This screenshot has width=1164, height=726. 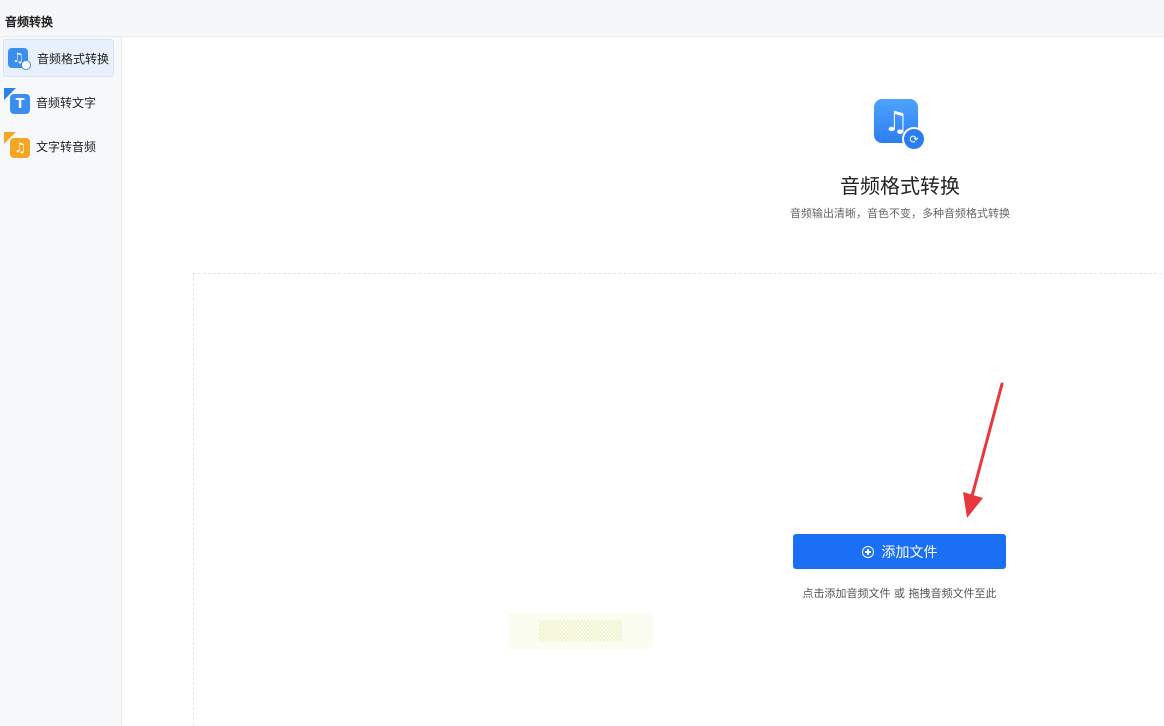 I want to click on drop-hint-text: 点击添加音频文件 或 拖拽音频文件至此, so click(x=899, y=593).